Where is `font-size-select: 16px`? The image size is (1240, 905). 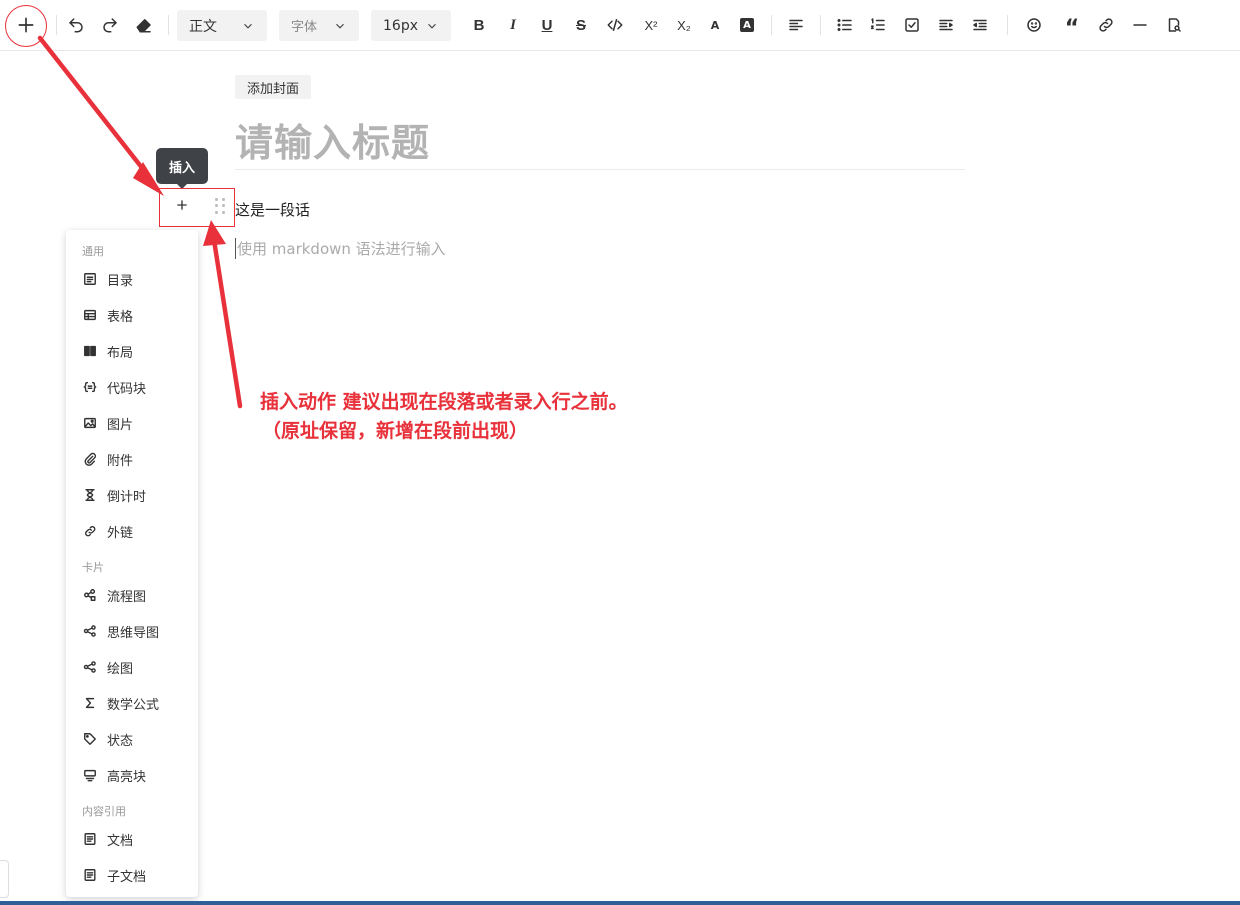 font-size-select: 16px is located at coordinates (411, 25).